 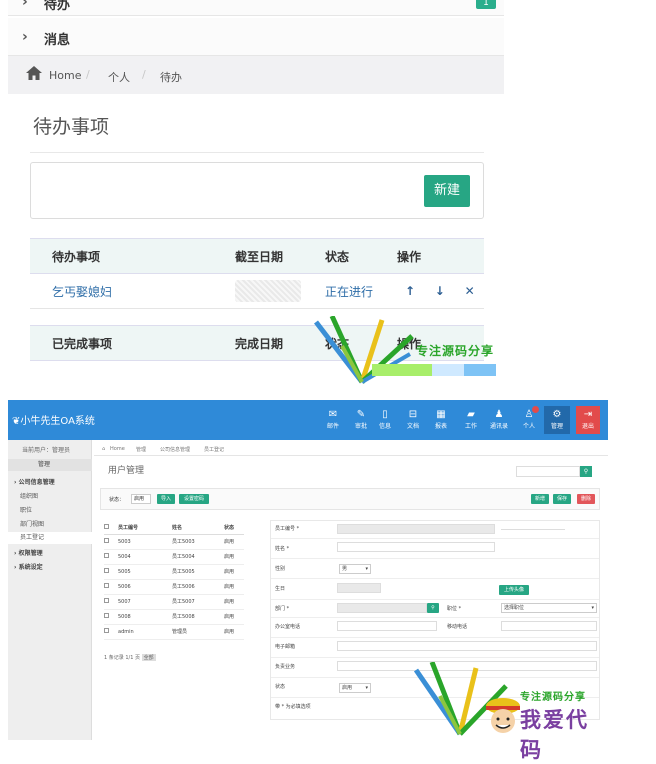 What do you see at coordinates (447, 191) in the screenshot?
I see `new-button: 新建` at bounding box center [447, 191].